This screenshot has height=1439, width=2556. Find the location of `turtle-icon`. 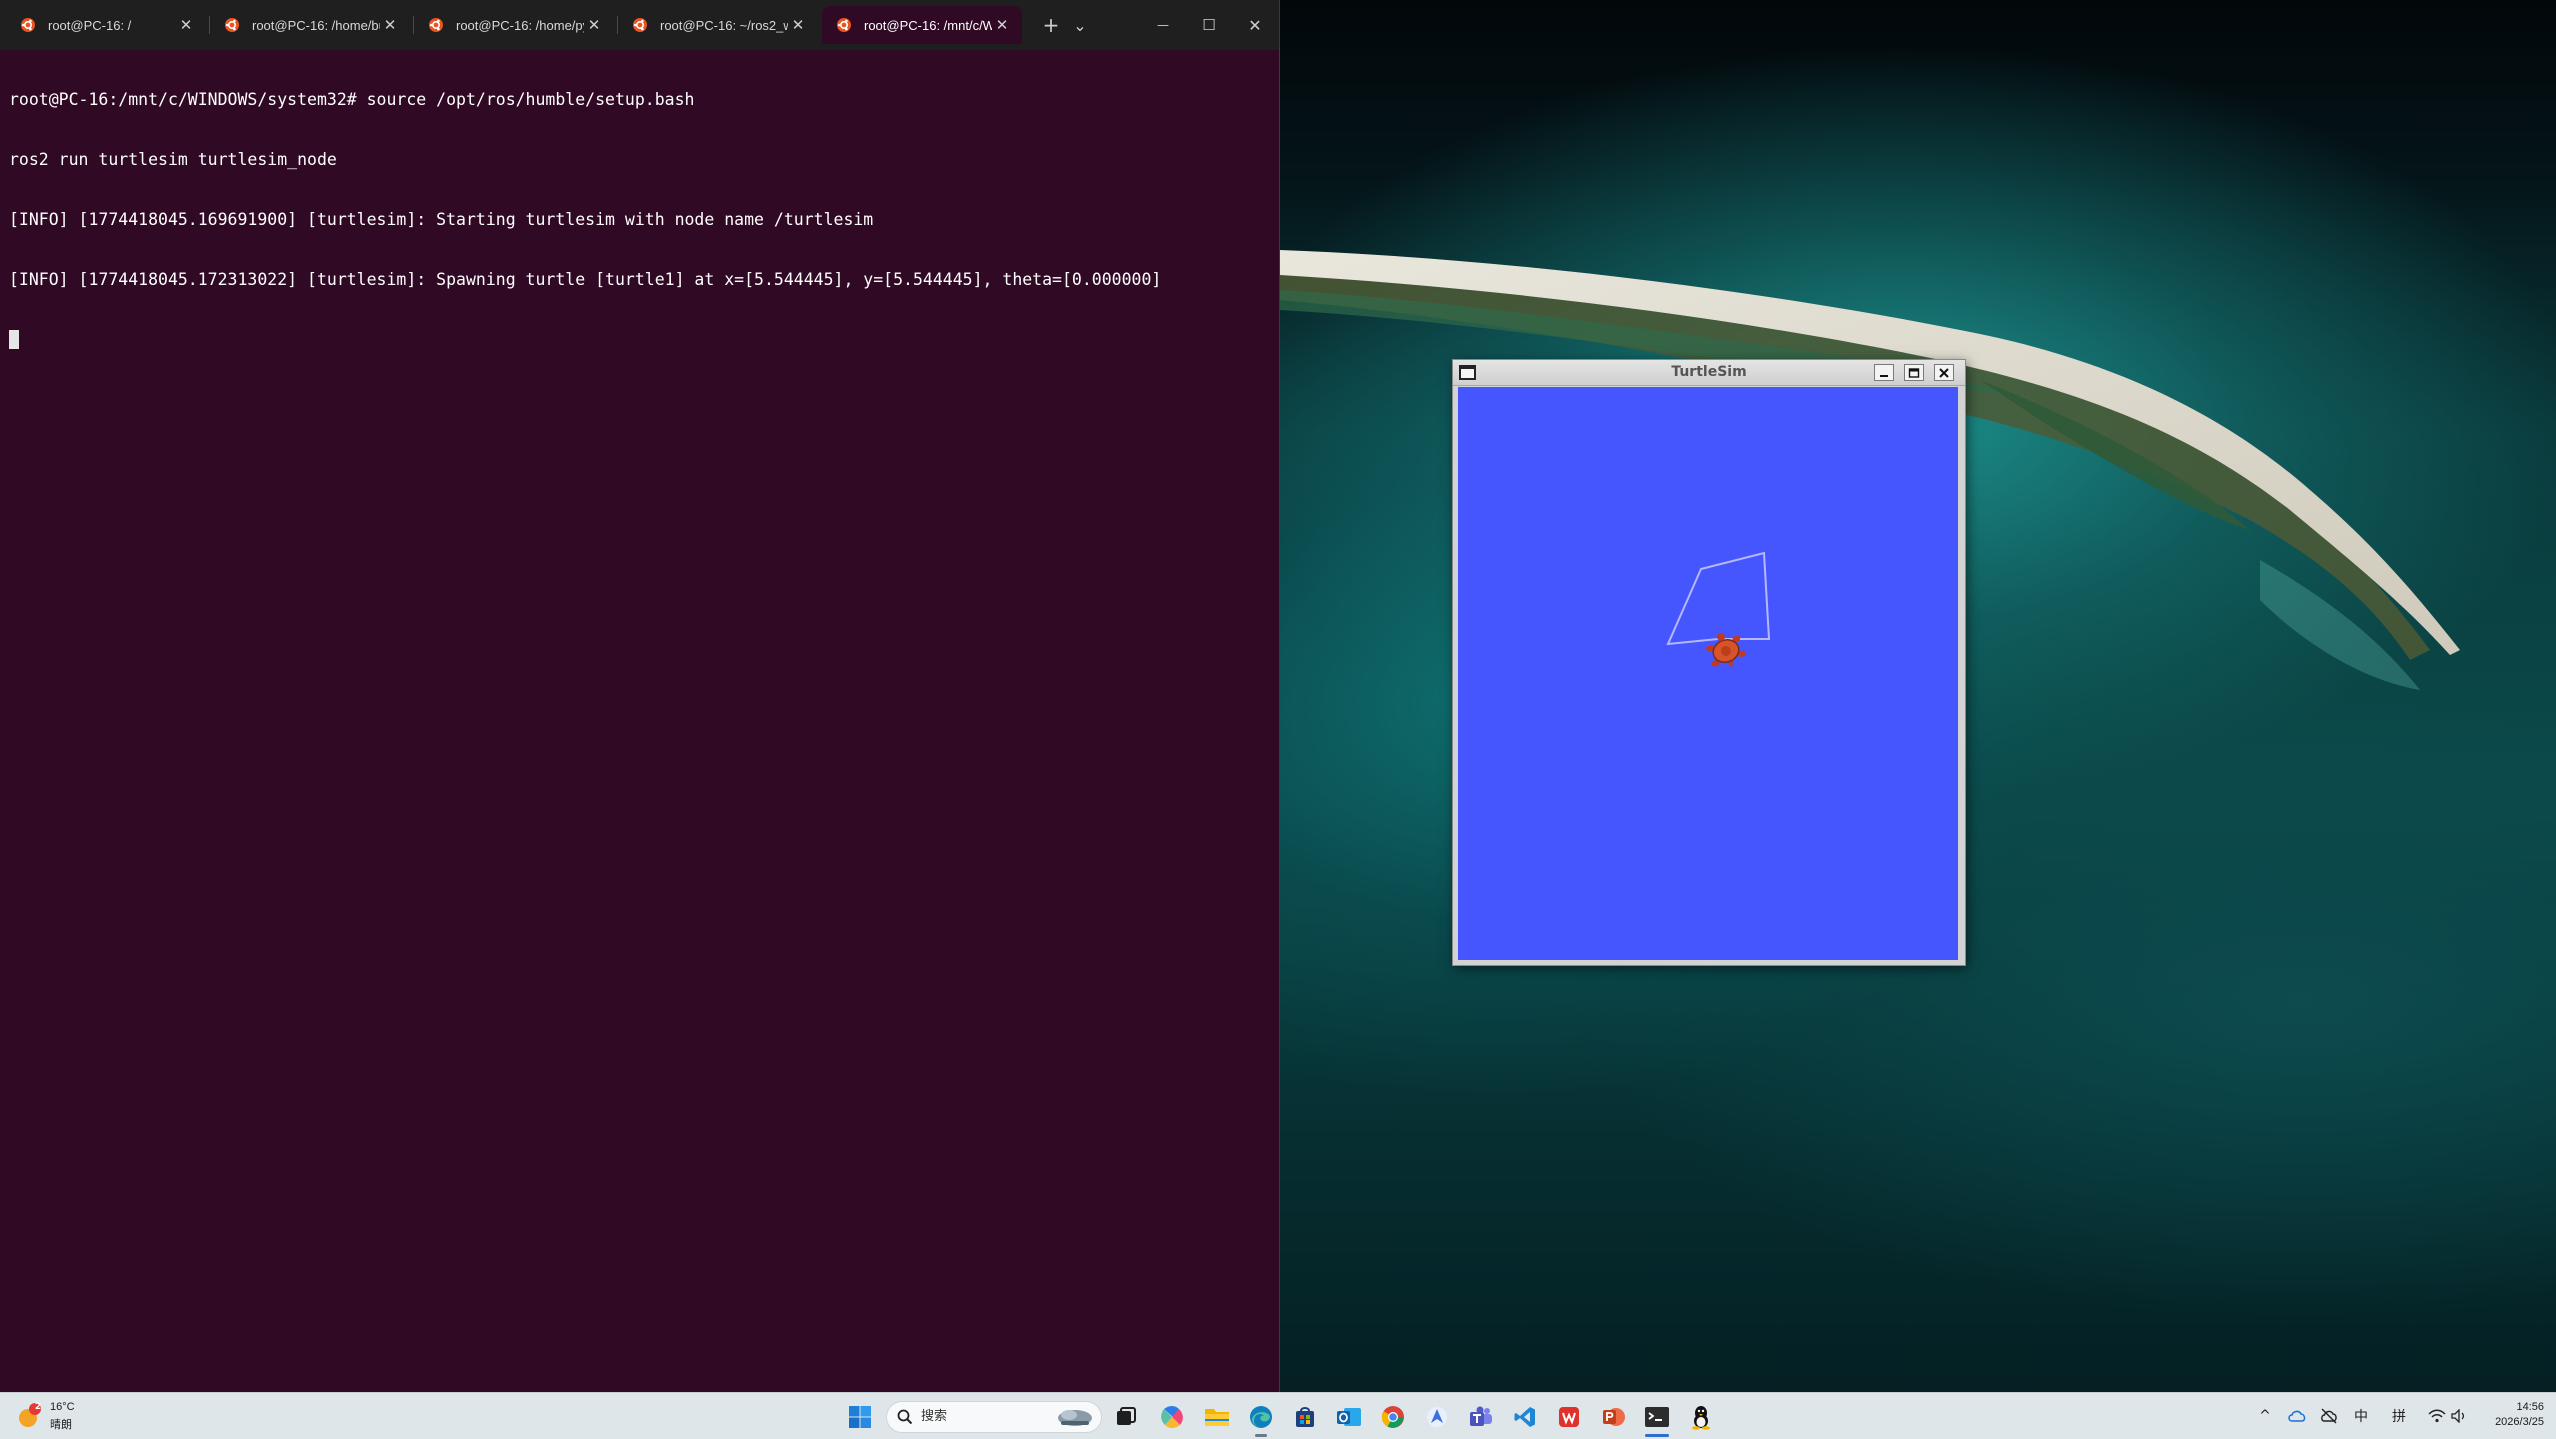

turtle-icon is located at coordinates (1726, 650).